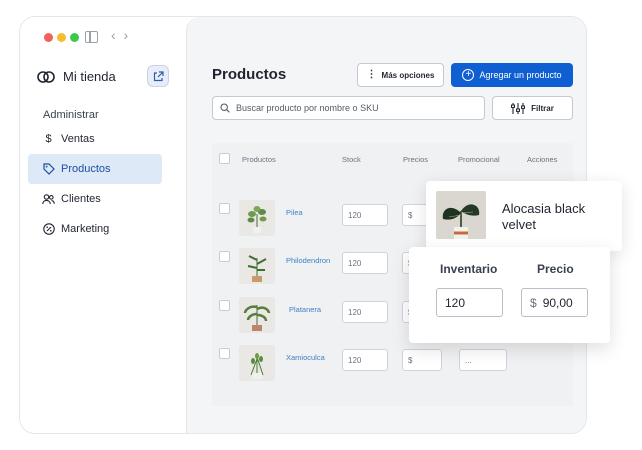  I want to click on filter-button: Filtrar, so click(532, 108).